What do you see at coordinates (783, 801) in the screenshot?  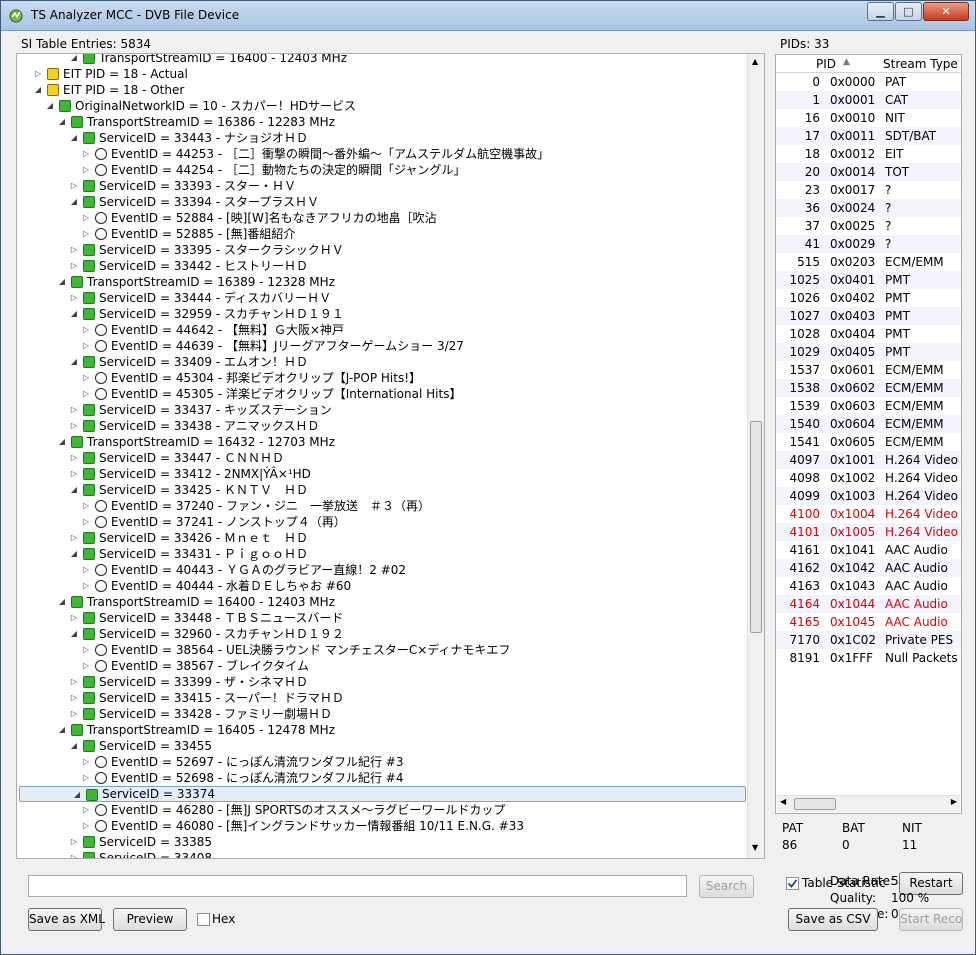 I see `scroll-left-arrow-icon: ◀` at bounding box center [783, 801].